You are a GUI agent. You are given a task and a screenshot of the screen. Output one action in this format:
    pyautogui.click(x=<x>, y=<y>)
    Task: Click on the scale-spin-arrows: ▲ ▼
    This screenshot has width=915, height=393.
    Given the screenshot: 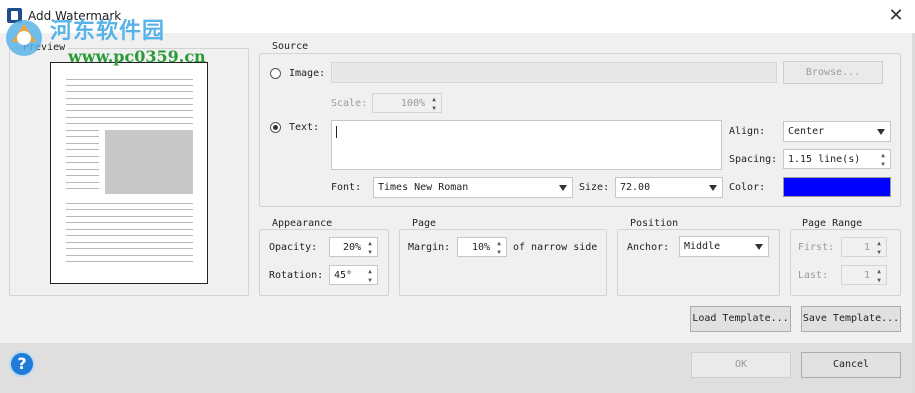 What is the action you would take?
    pyautogui.click(x=434, y=104)
    